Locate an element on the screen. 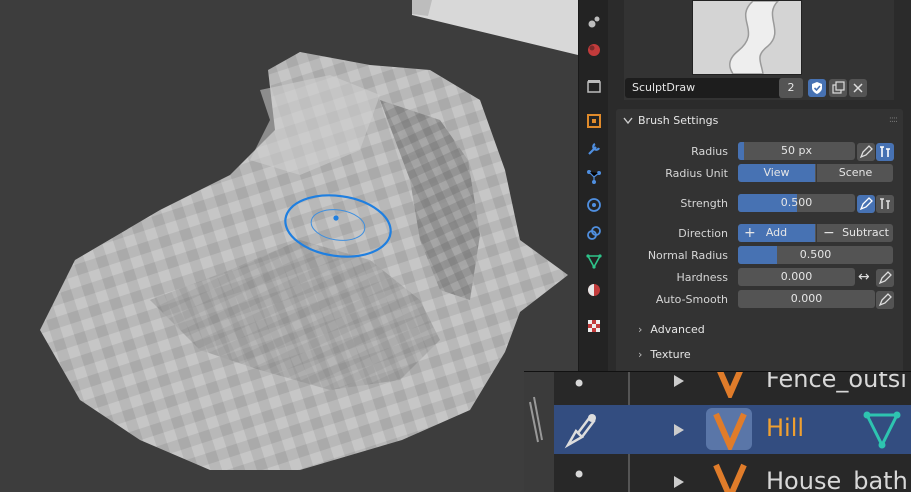 The image size is (911, 492). physics-icon is located at coordinates (594, 205).